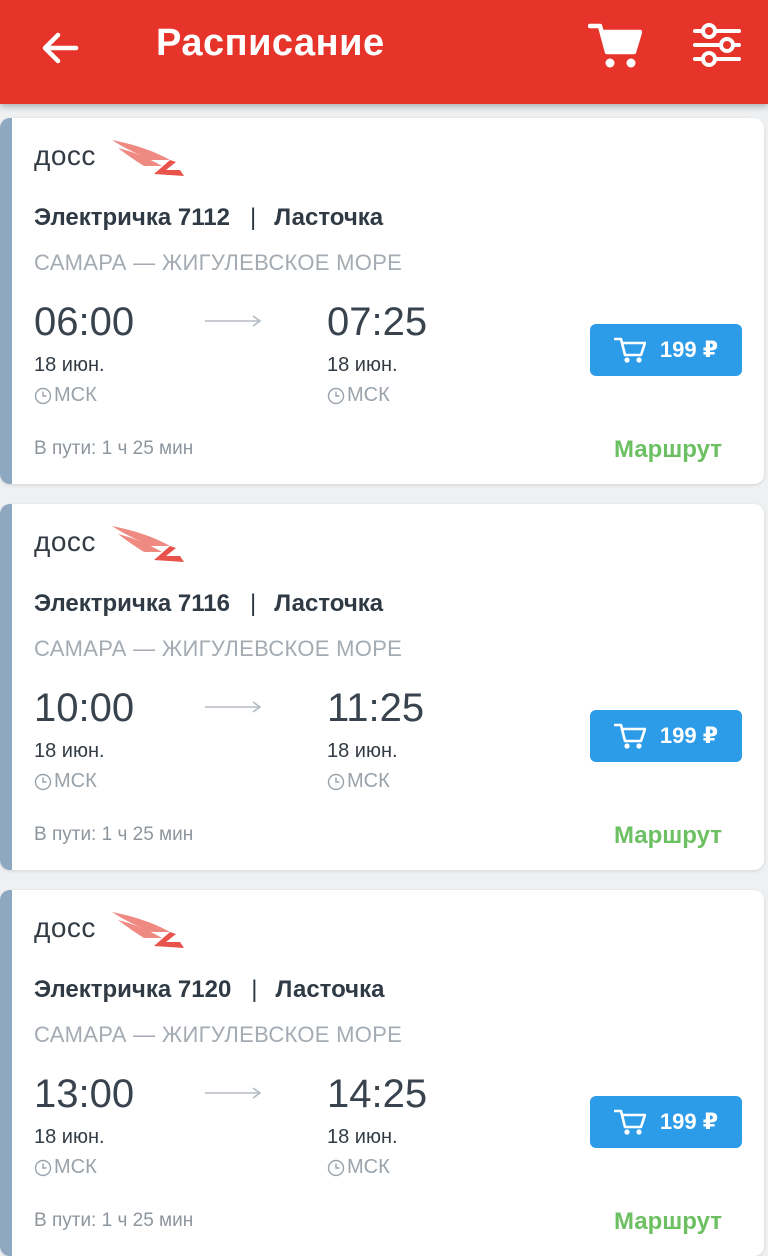 This screenshot has width=768, height=1256. I want to click on sliders-icon, so click(717, 45).